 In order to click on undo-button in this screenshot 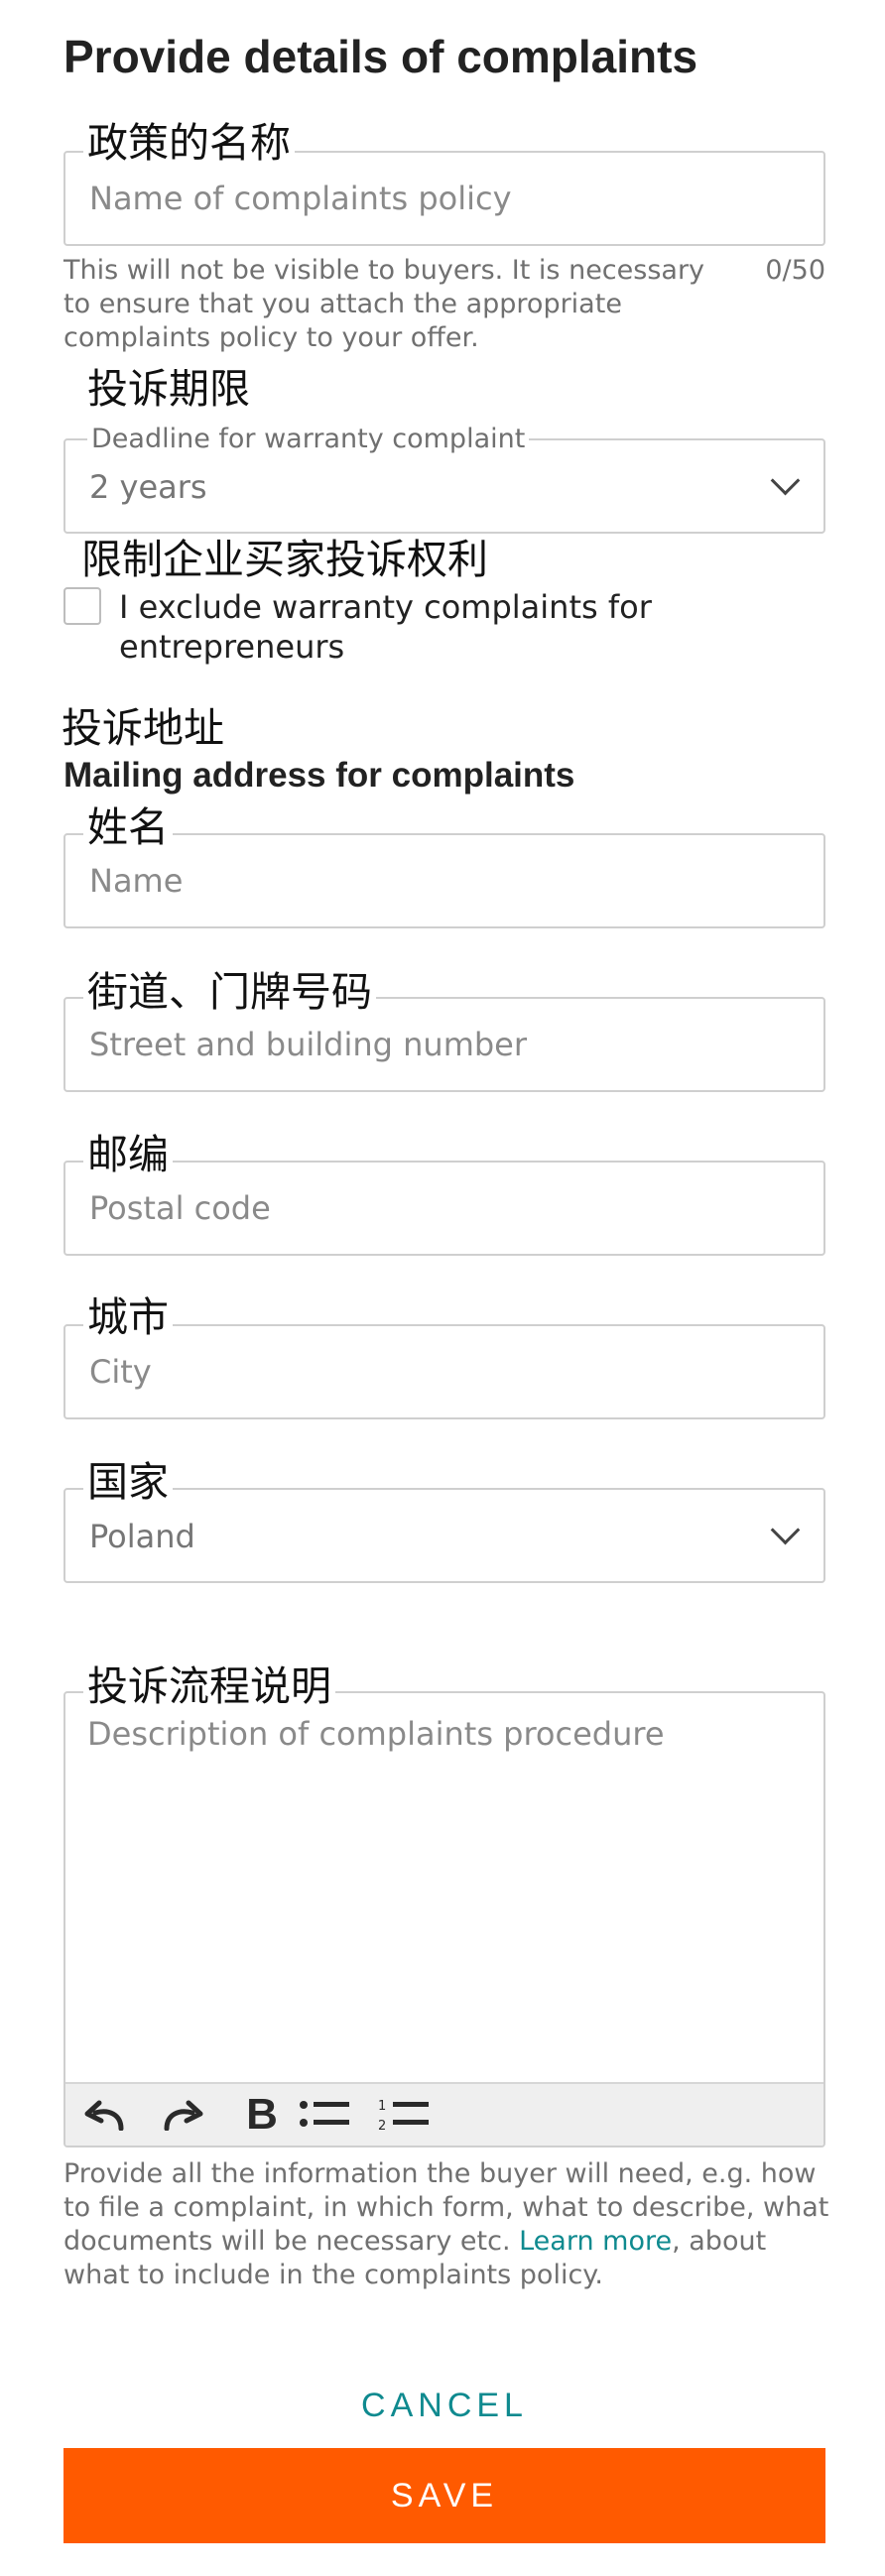, I will do `click(105, 2115)`.